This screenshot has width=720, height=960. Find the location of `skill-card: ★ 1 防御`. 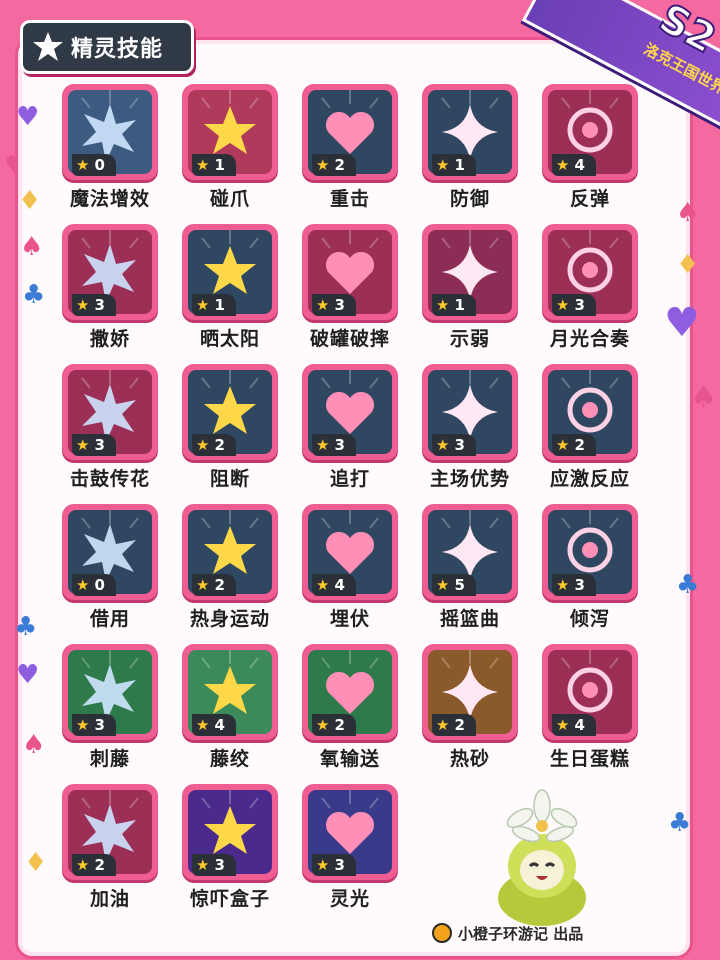

skill-card: ★ 1 防御 is located at coordinates (470, 148).